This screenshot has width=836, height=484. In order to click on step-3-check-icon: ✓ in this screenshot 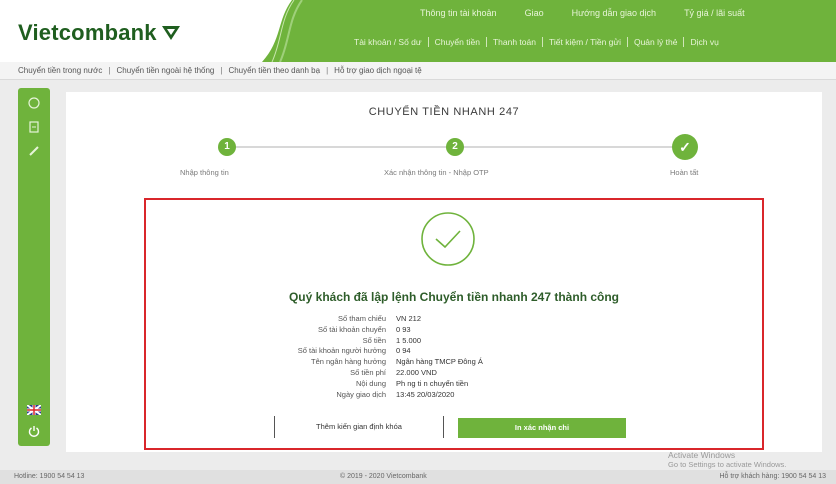, I will do `click(685, 147)`.